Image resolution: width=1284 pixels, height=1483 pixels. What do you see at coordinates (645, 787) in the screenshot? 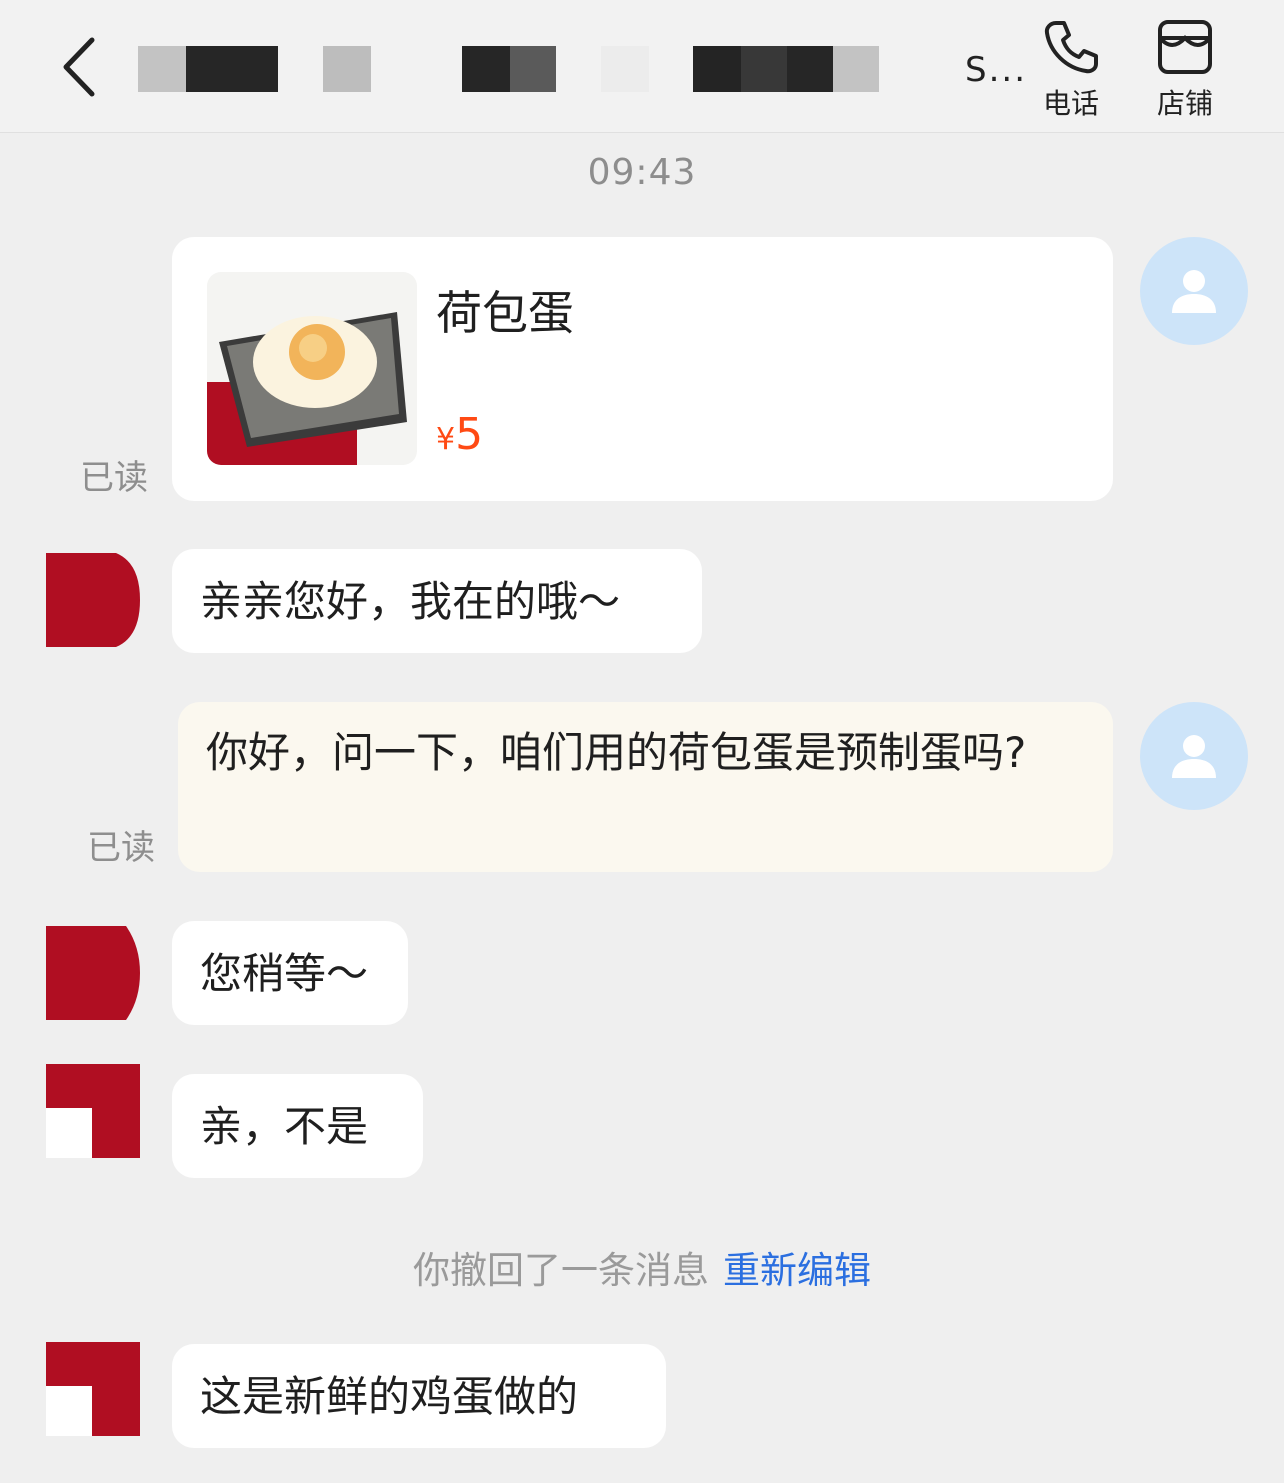
I see `message-bubble-mine: 你好，问一下，咱们用的荷包蛋是预制蛋吗?` at bounding box center [645, 787].